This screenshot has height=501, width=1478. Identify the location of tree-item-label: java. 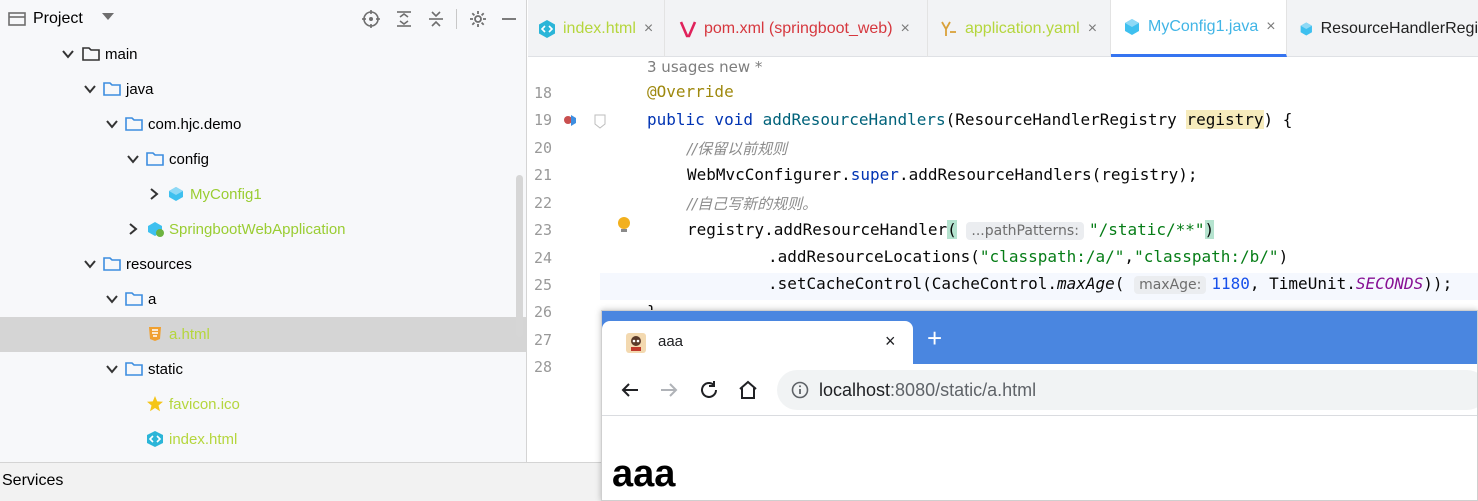
(140, 89).